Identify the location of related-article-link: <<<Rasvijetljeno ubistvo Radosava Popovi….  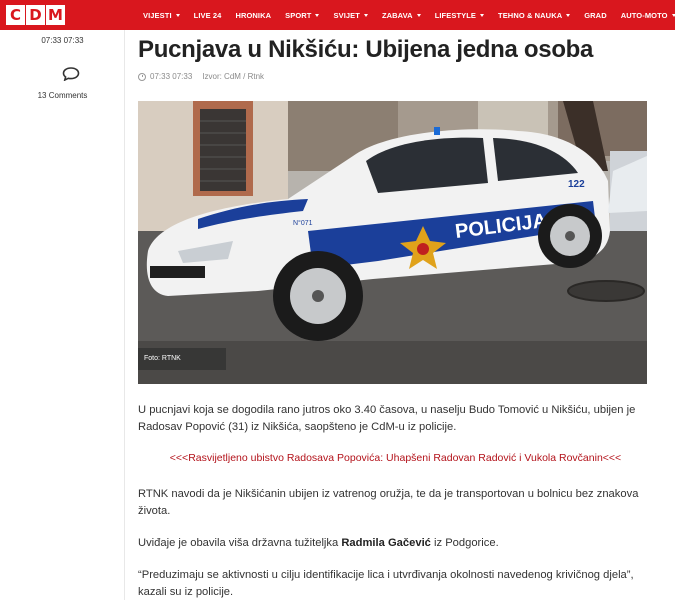
(395, 458).